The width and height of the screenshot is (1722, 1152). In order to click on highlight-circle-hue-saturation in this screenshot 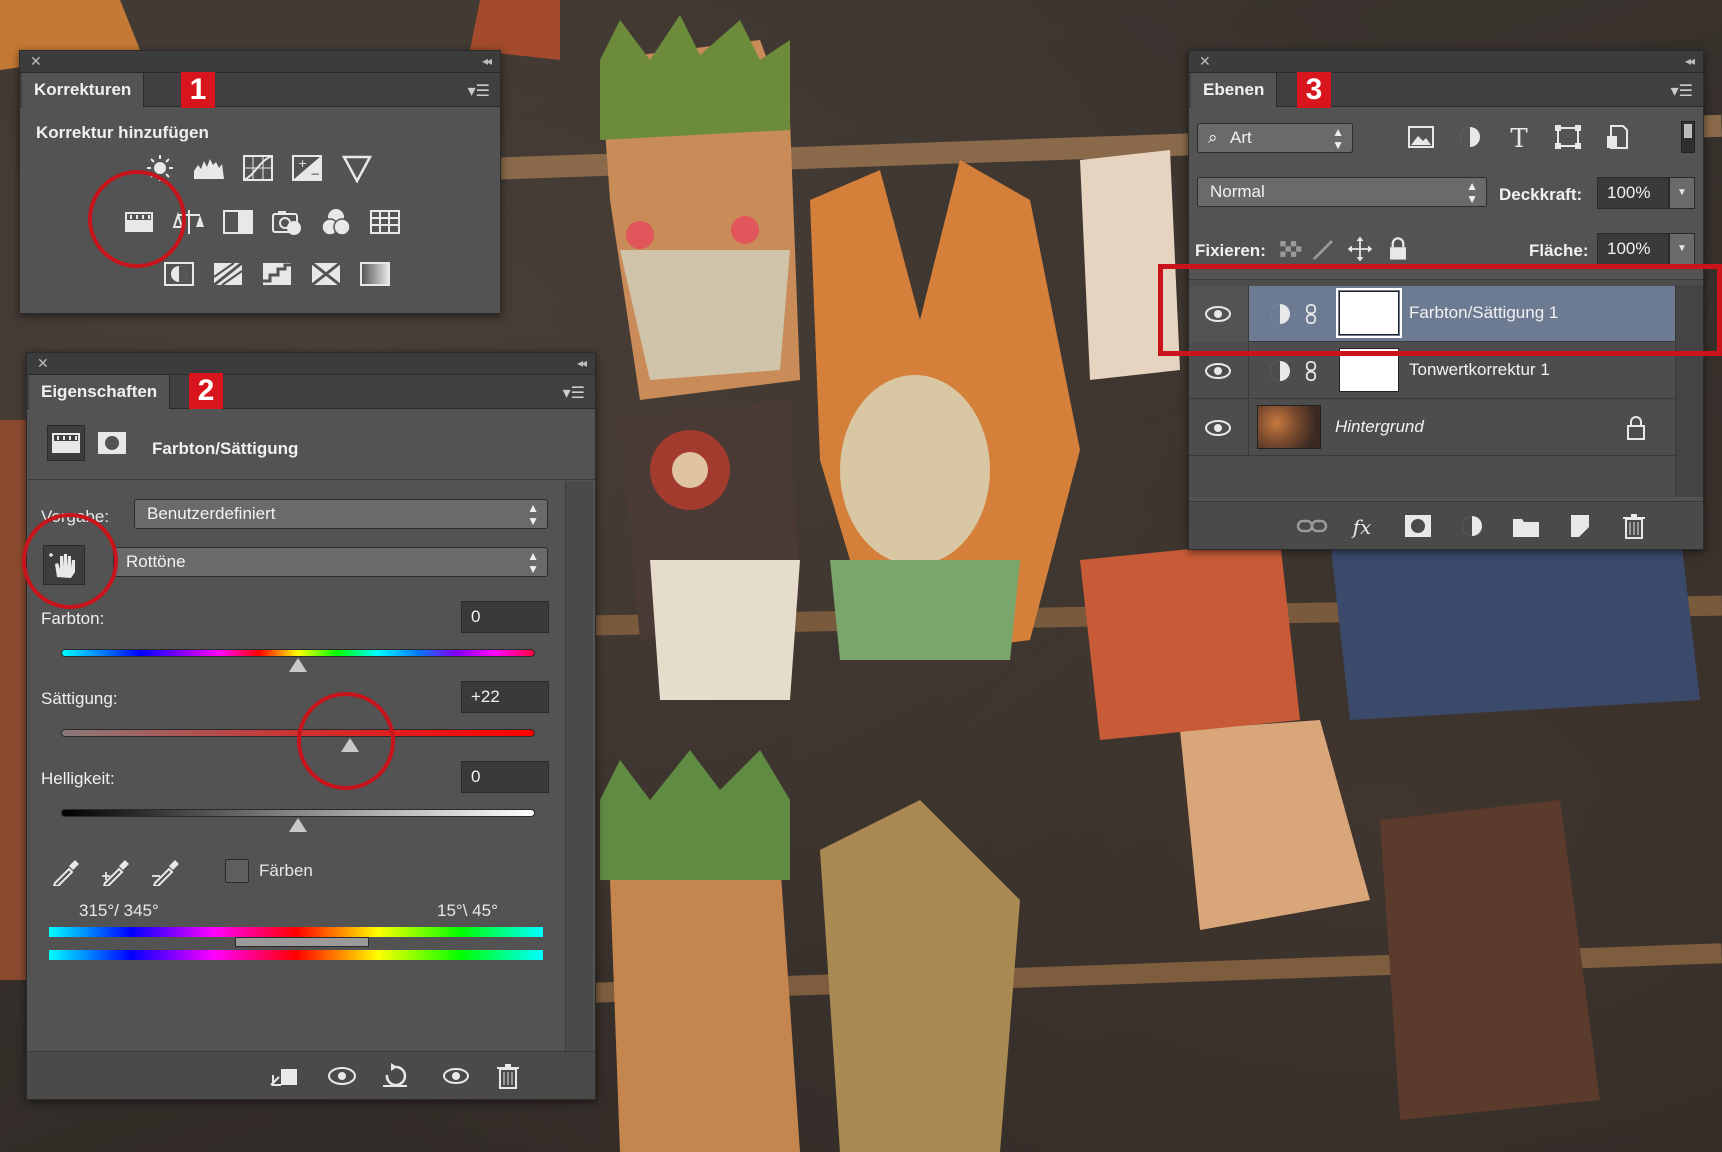, I will do `click(137, 219)`.